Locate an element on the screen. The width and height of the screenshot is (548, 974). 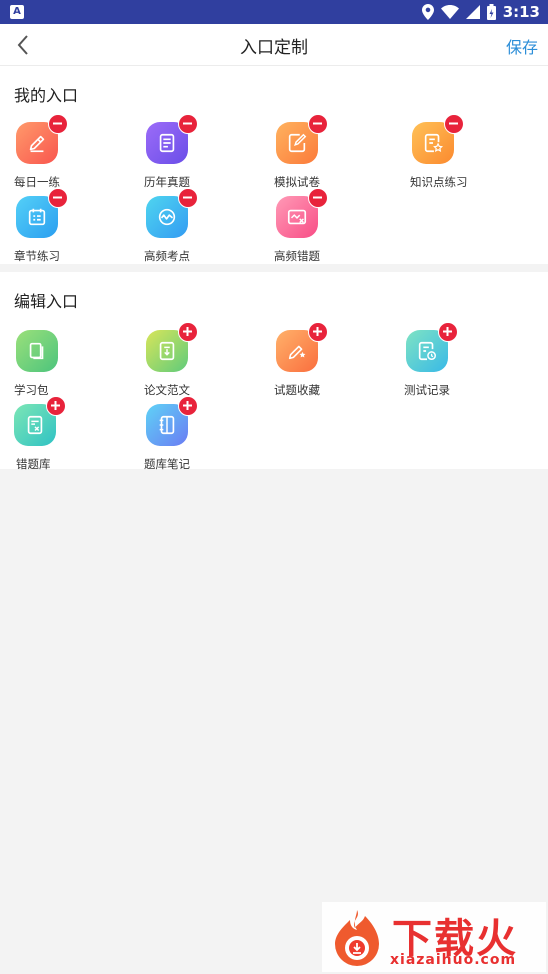
entry-item-daily-practice: 每日一练 is located at coordinates (70, 153).